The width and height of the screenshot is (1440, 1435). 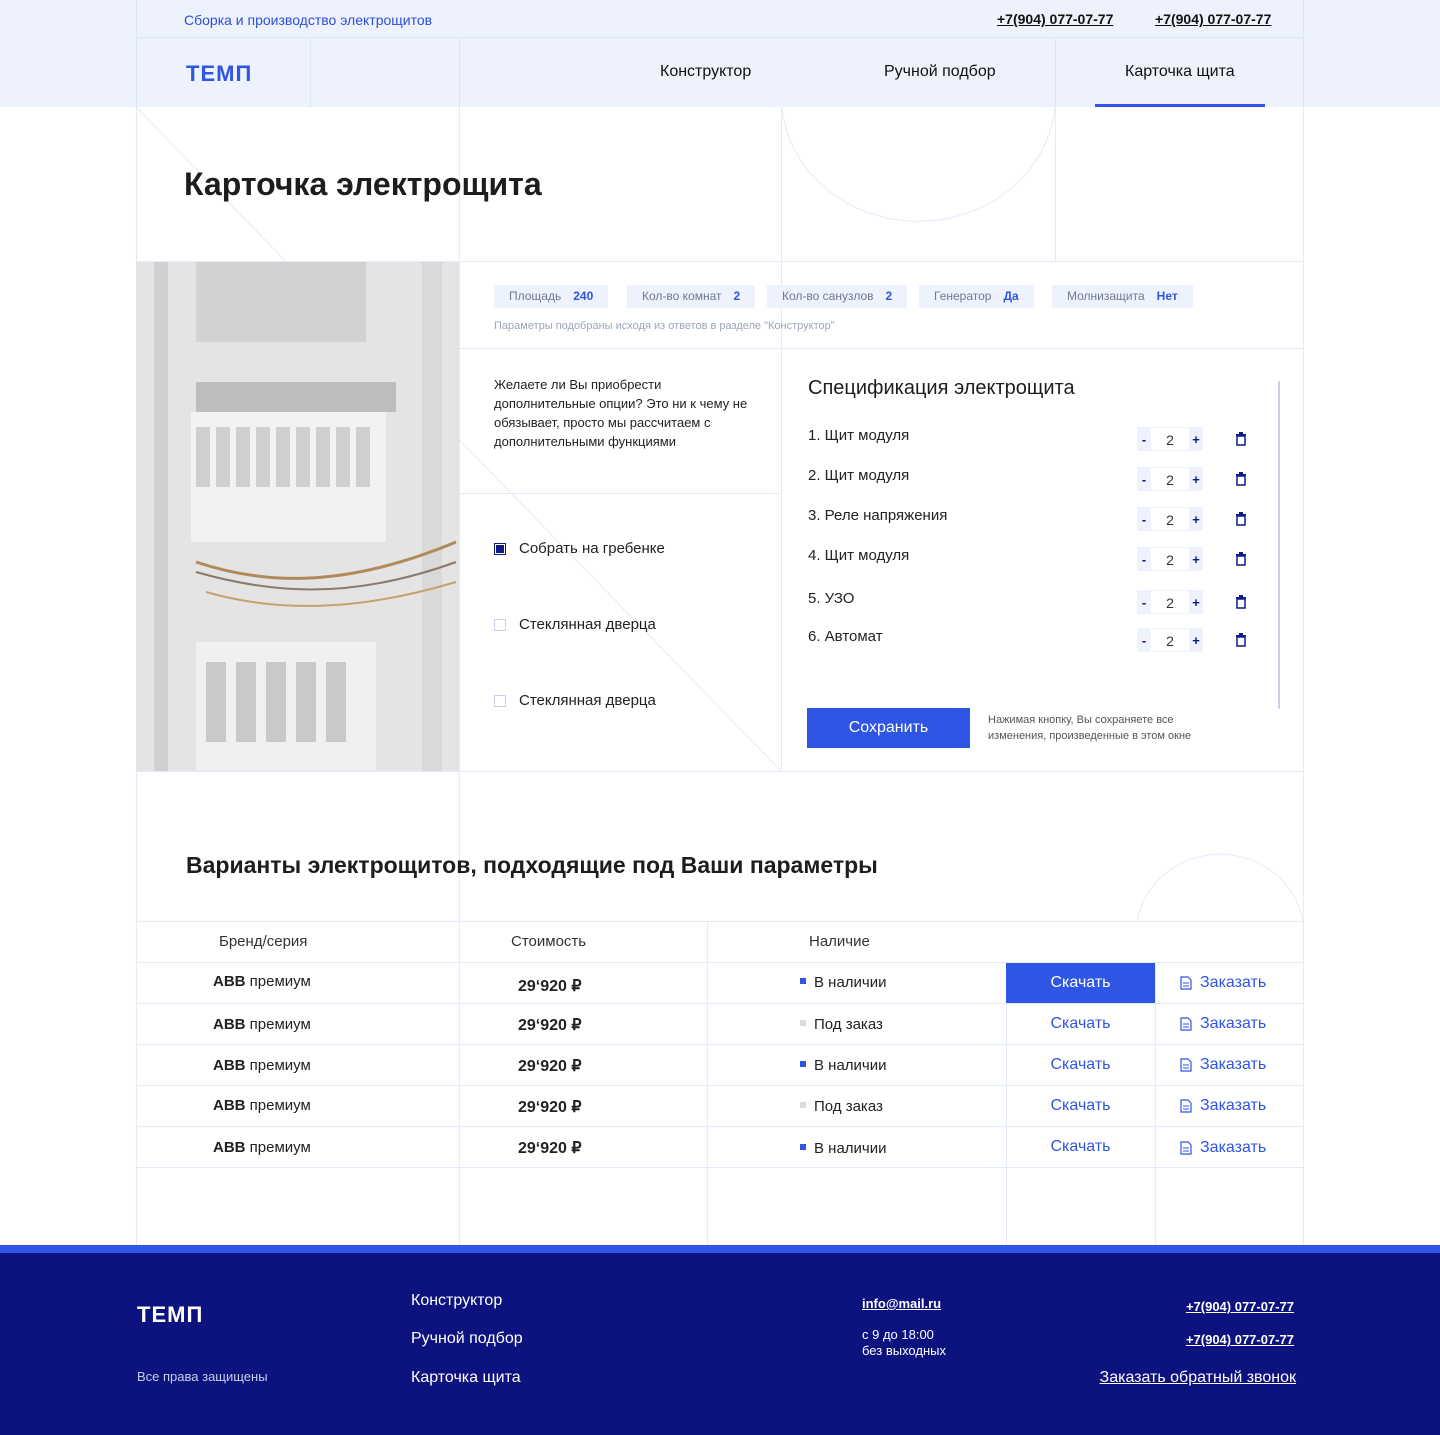 What do you see at coordinates (535, 296) in the screenshot?
I see `param-label: Площадь` at bounding box center [535, 296].